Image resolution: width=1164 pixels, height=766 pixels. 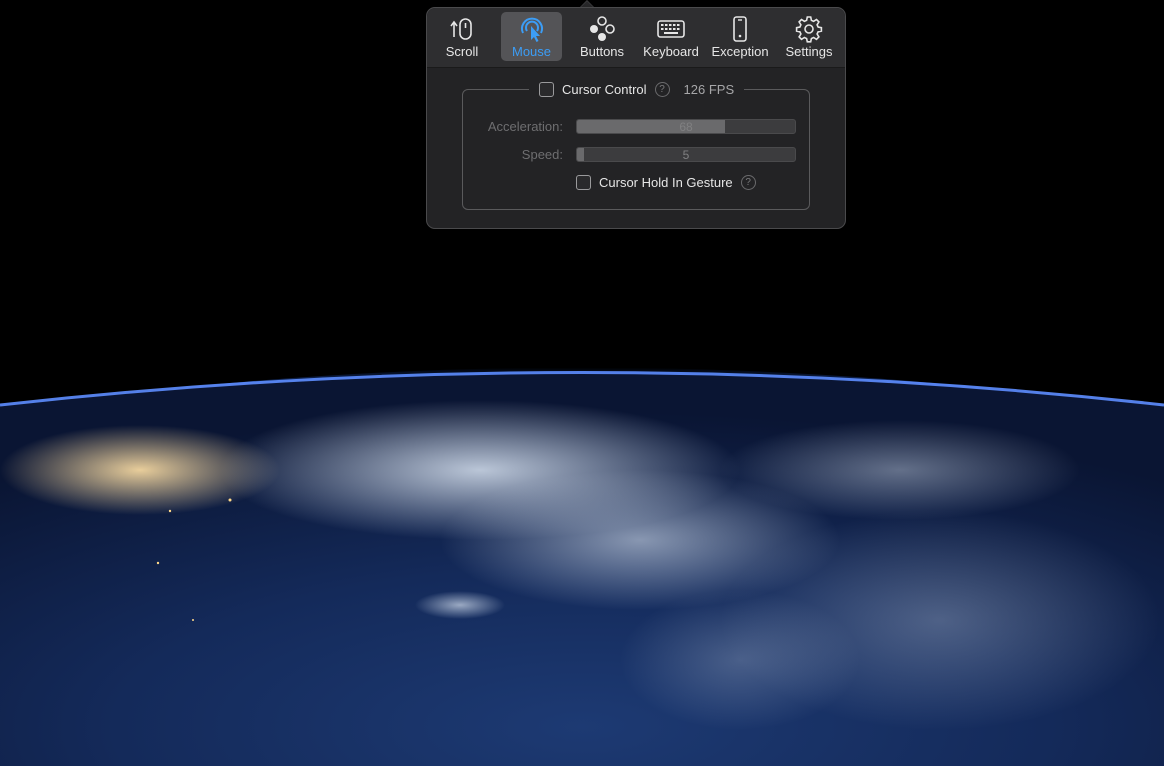 What do you see at coordinates (462, 51) in the screenshot?
I see `tab-scroll-label: Scroll` at bounding box center [462, 51].